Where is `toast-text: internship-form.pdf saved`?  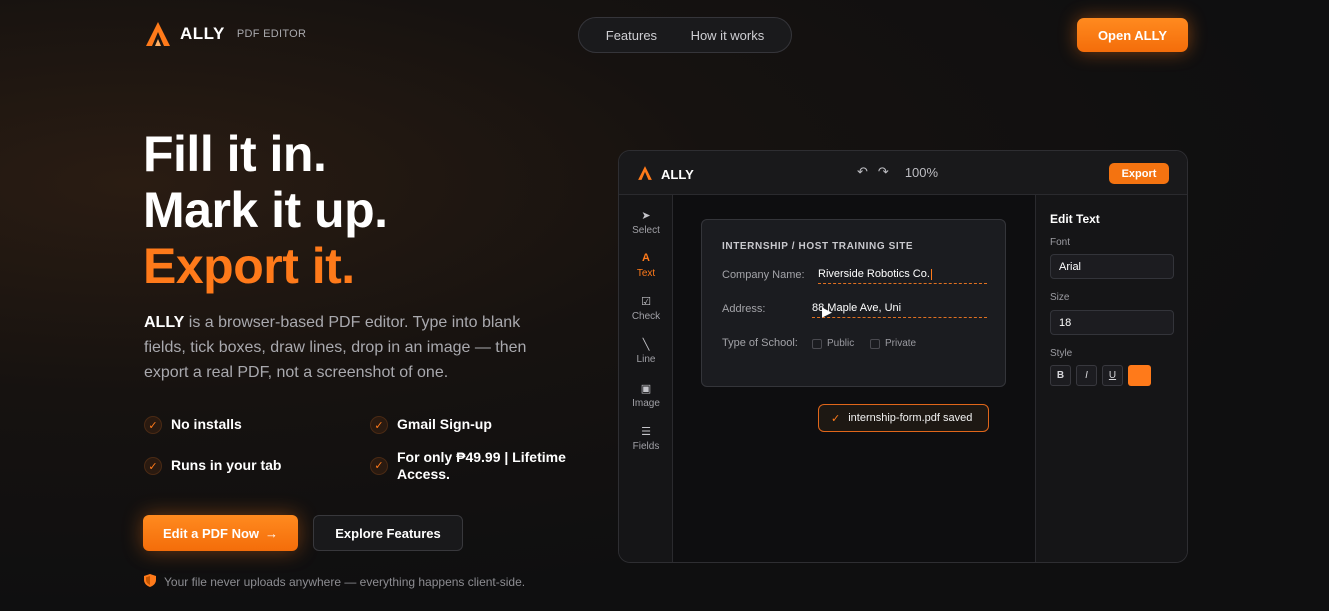 toast-text: internship-form.pdf saved is located at coordinates (910, 418).